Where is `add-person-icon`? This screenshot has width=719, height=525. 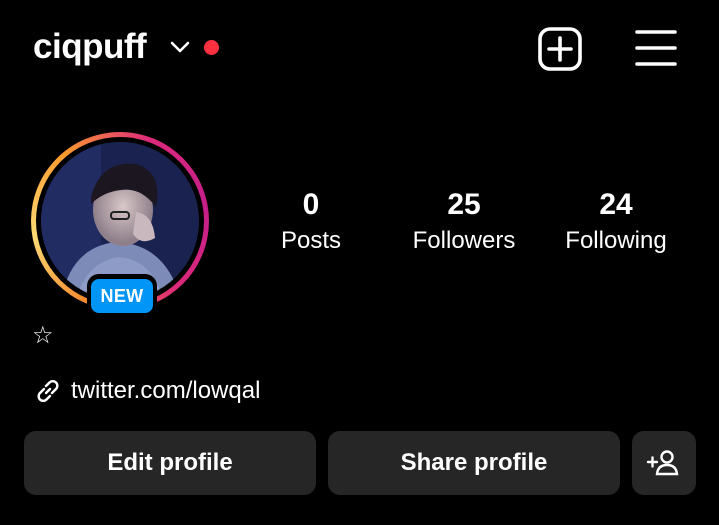 add-person-icon is located at coordinates (662, 463).